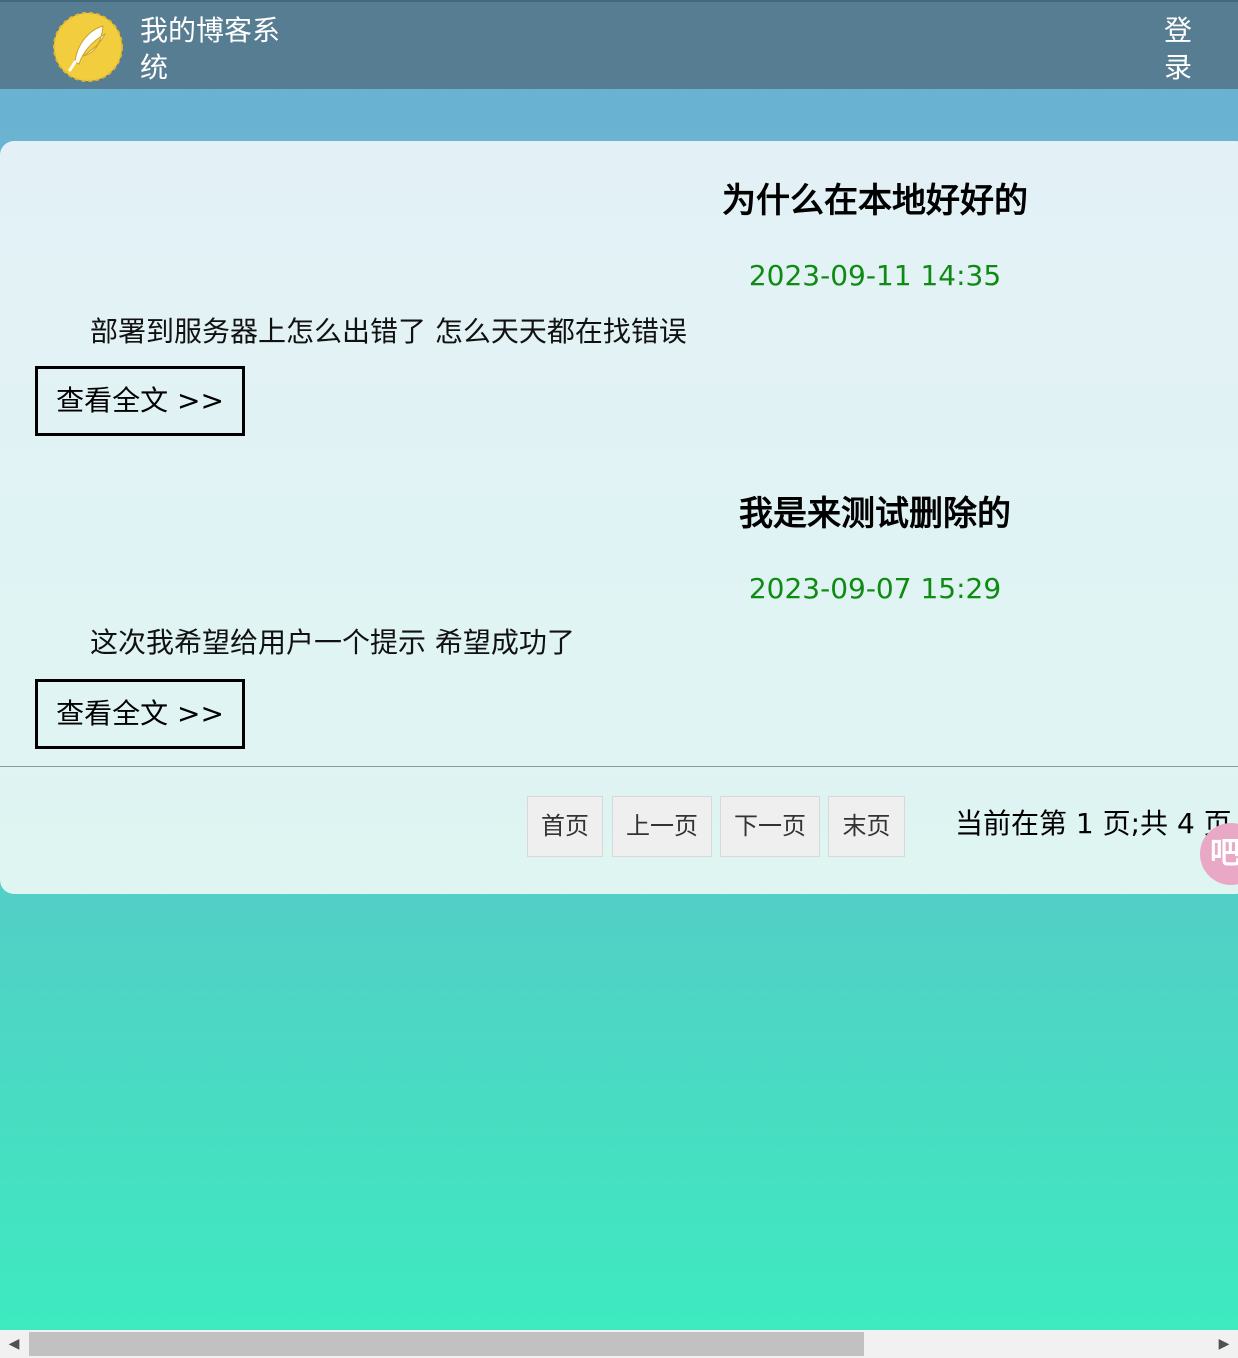 The image size is (1238, 1358). What do you see at coordinates (770, 826) in the screenshot?
I see `next-page-button: 下一页` at bounding box center [770, 826].